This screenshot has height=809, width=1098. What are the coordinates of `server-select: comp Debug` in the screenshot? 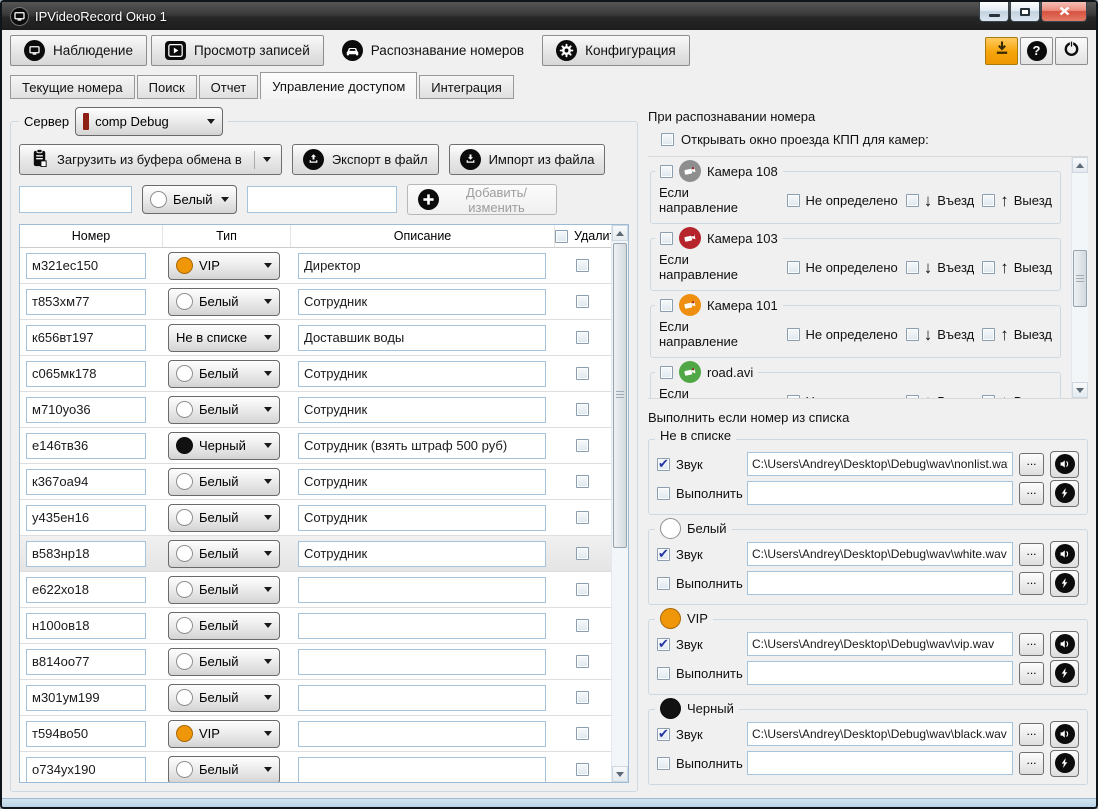 It's located at (149, 121).